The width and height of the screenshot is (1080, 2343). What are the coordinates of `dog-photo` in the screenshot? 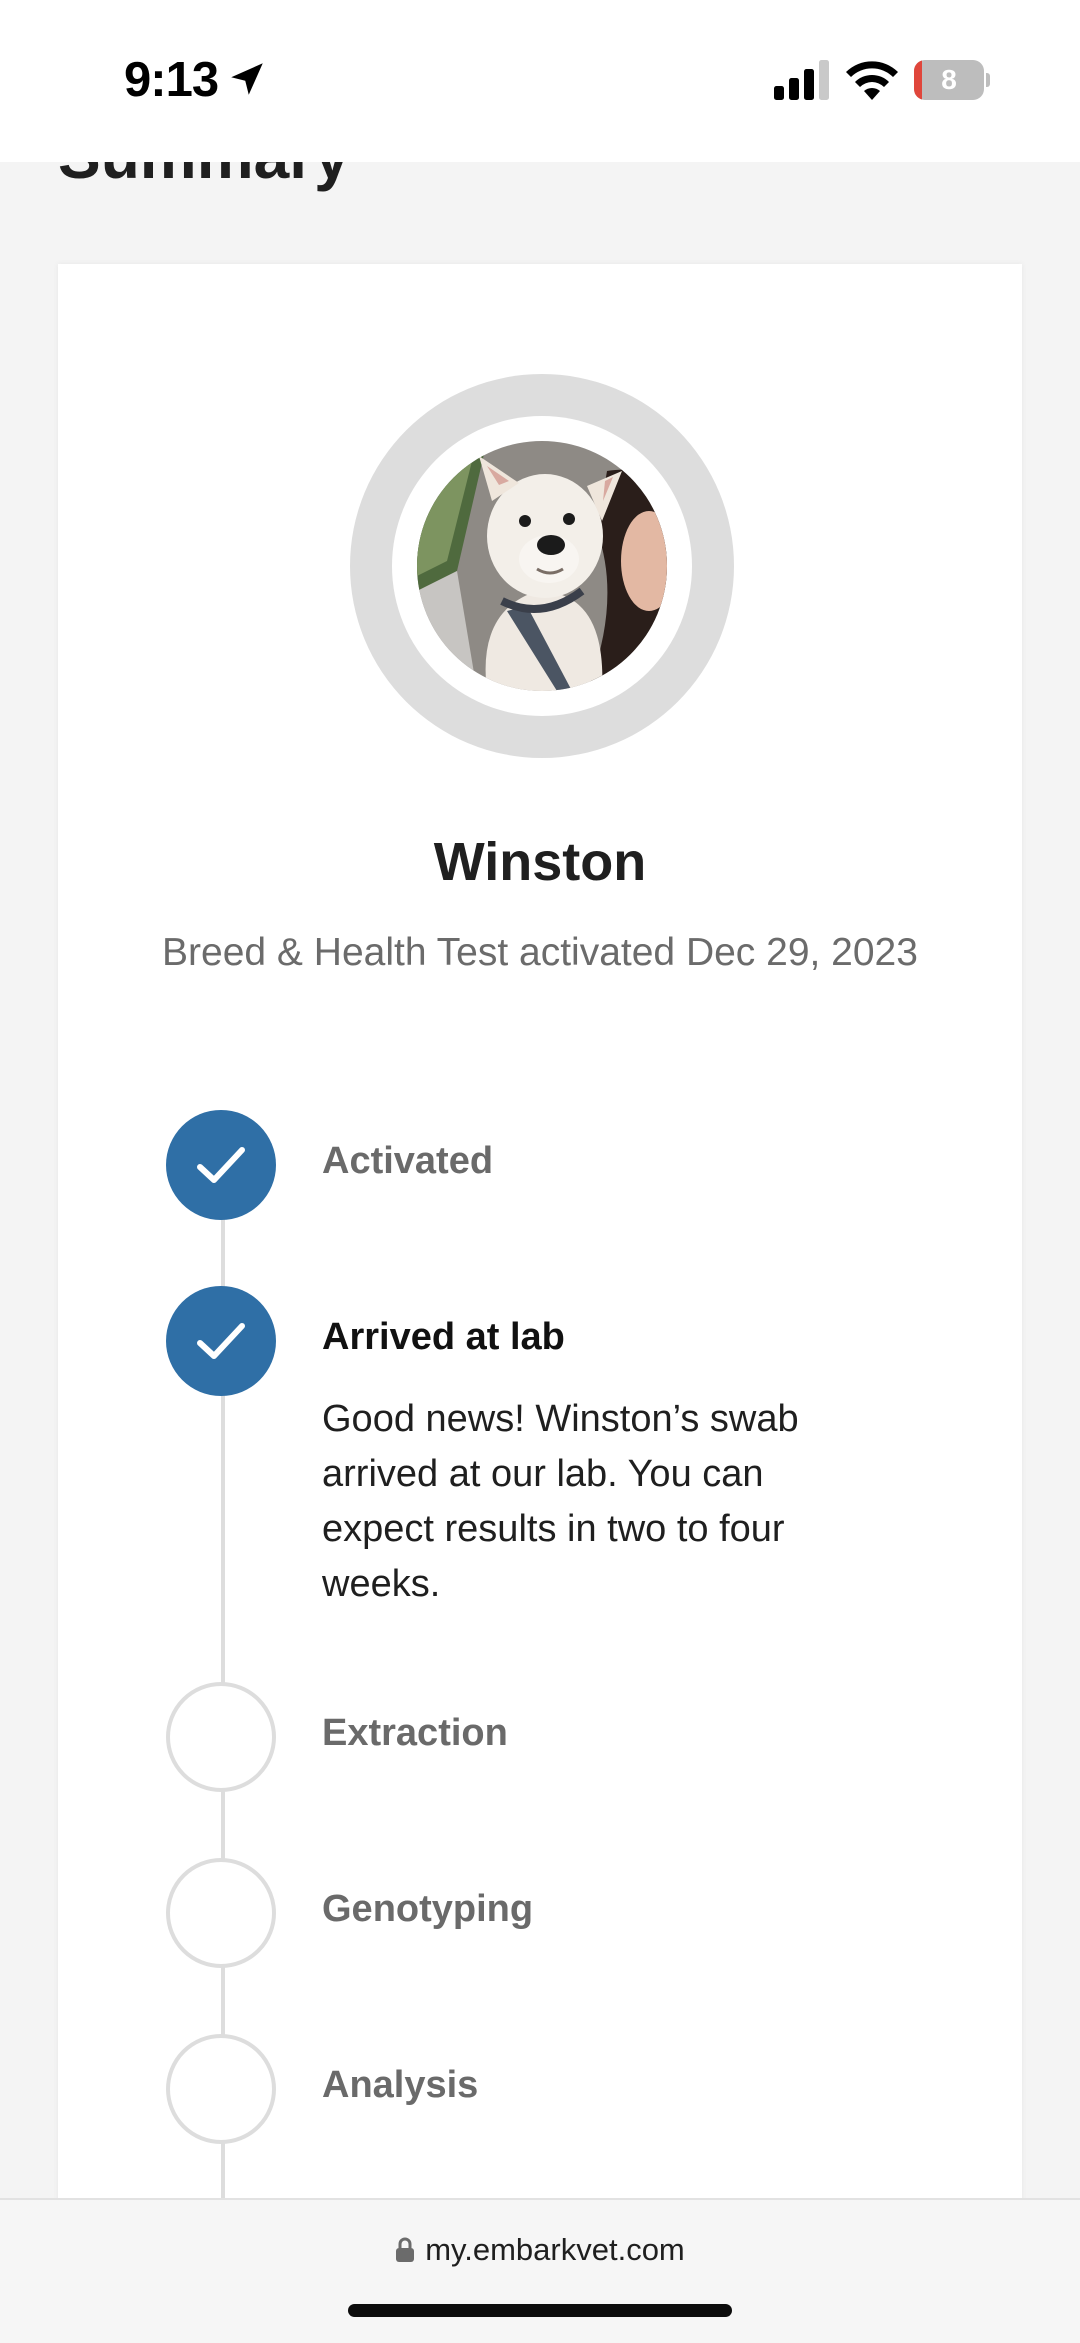 It's located at (542, 566).